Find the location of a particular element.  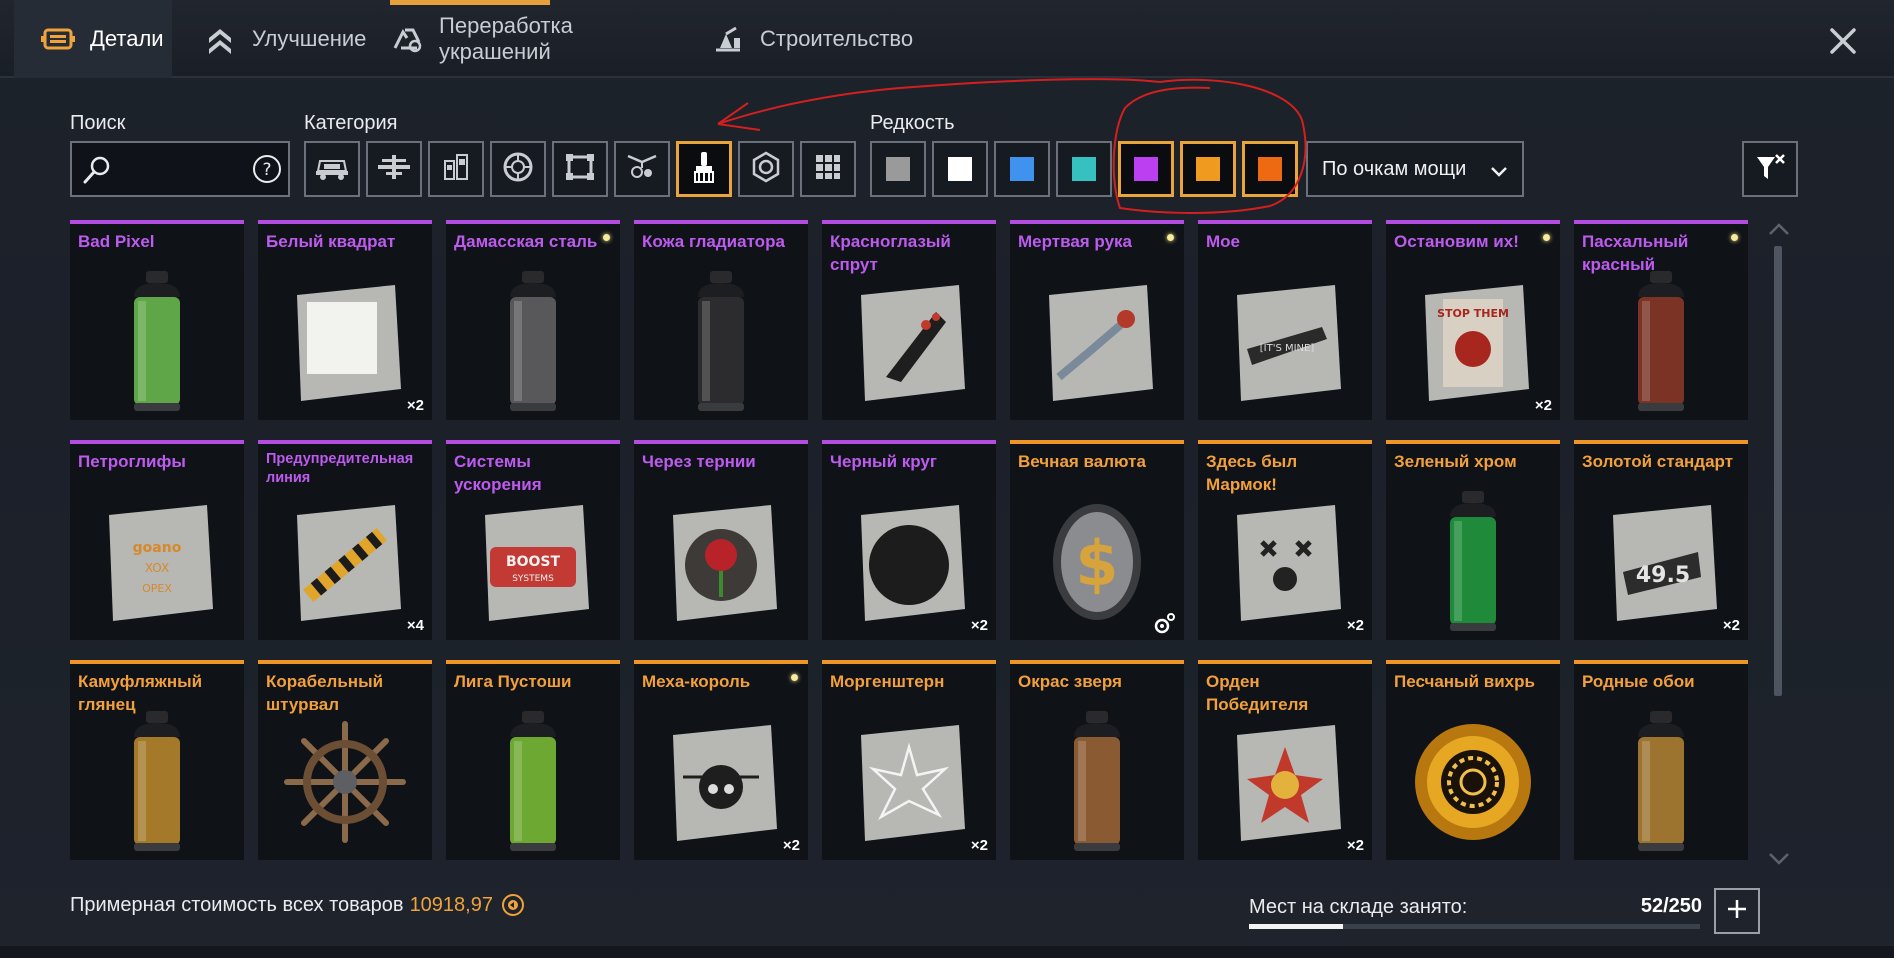

item-card: Окрас зверя is located at coordinates (1097, 760).